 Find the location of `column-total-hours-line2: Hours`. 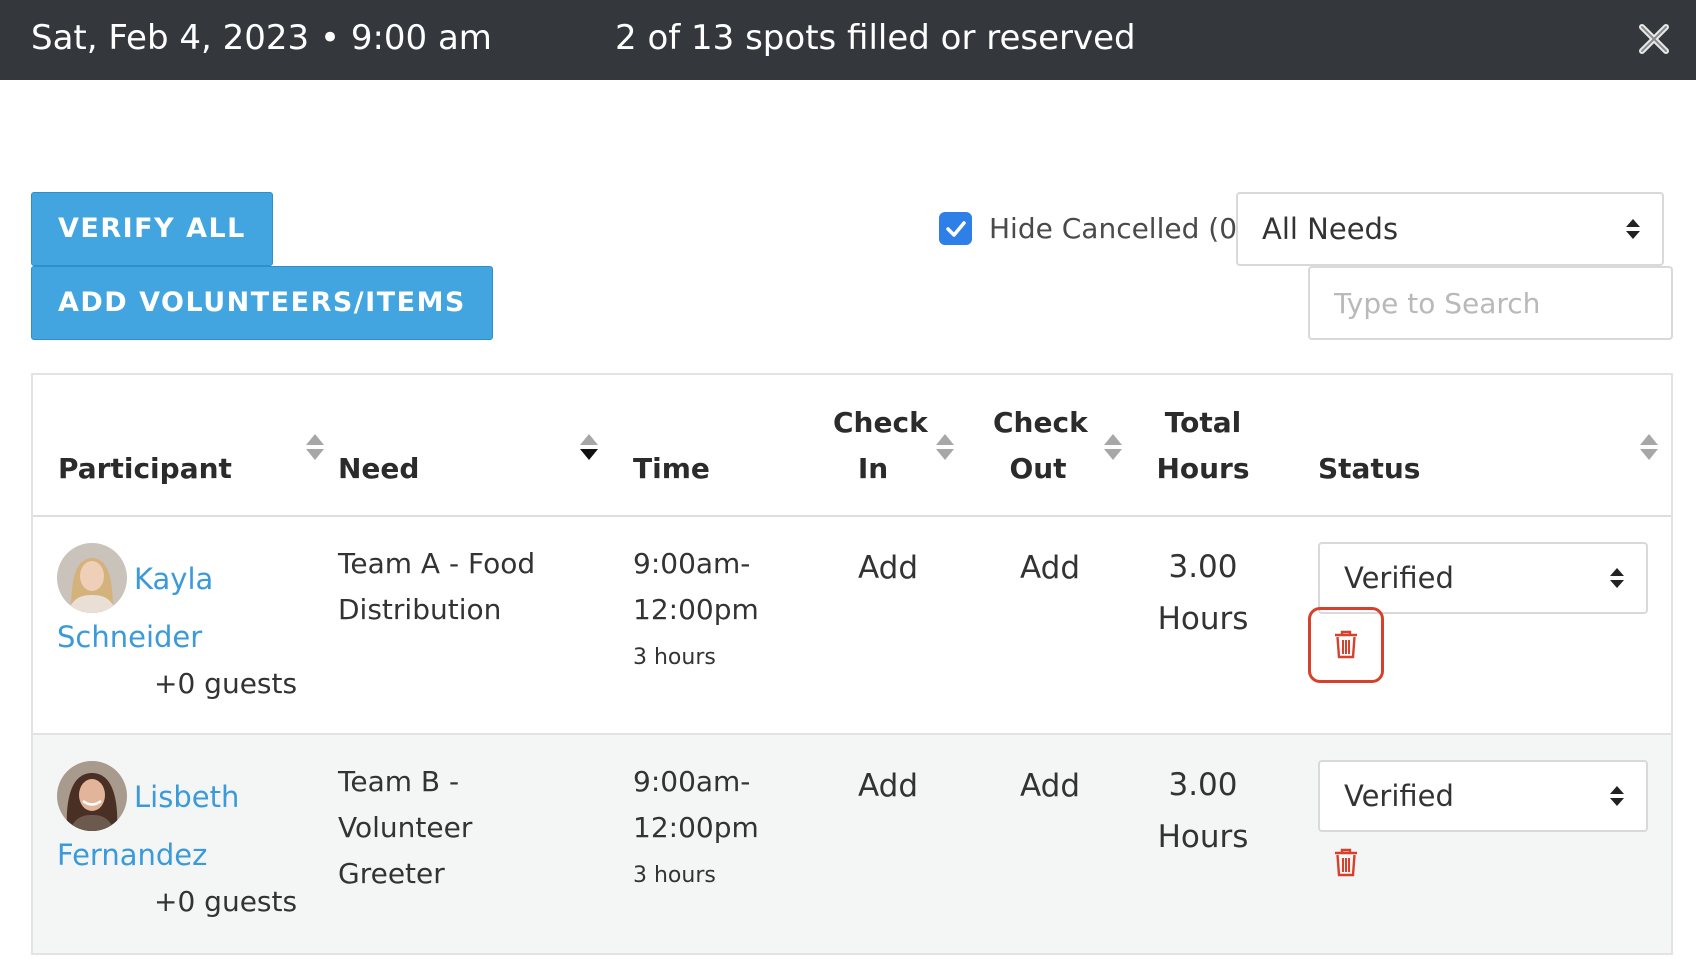

column-total-hours-line2: Hours is located at coordinates (1203, 468).